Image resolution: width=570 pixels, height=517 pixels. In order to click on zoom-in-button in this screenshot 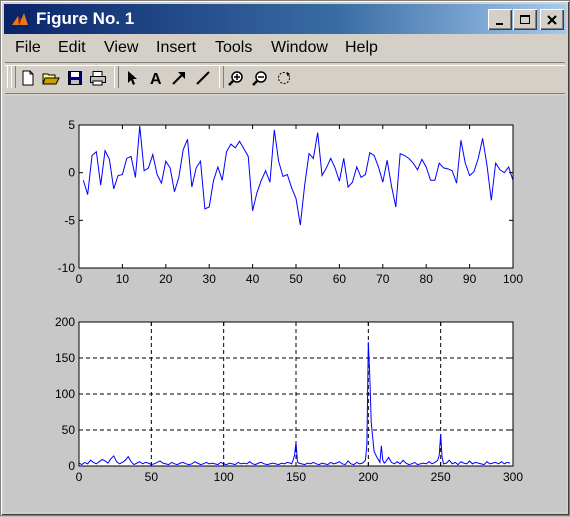, I will do `click(236, 78)`.